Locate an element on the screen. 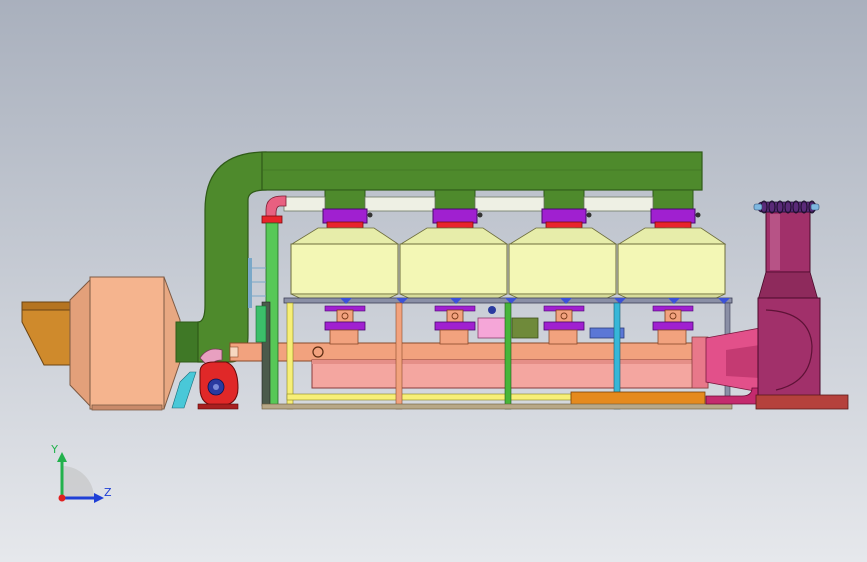 The image size is (867, 562). chimney-taper is located at coordinates (788, 286).